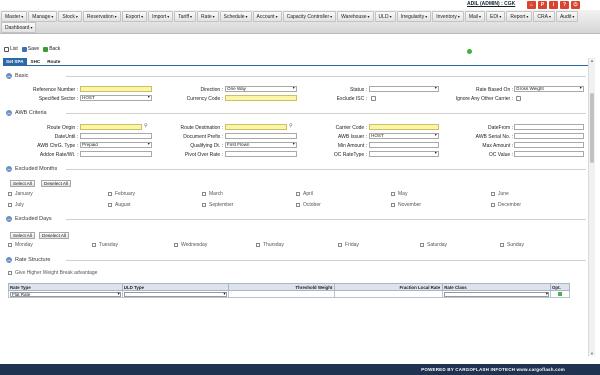 The width and height of the screenshot is (600, 375). What do you see at coordinates (14, 16) in the screenshot?
I see `menu-item-master: Master ▾` at bounding box center [14, 16].